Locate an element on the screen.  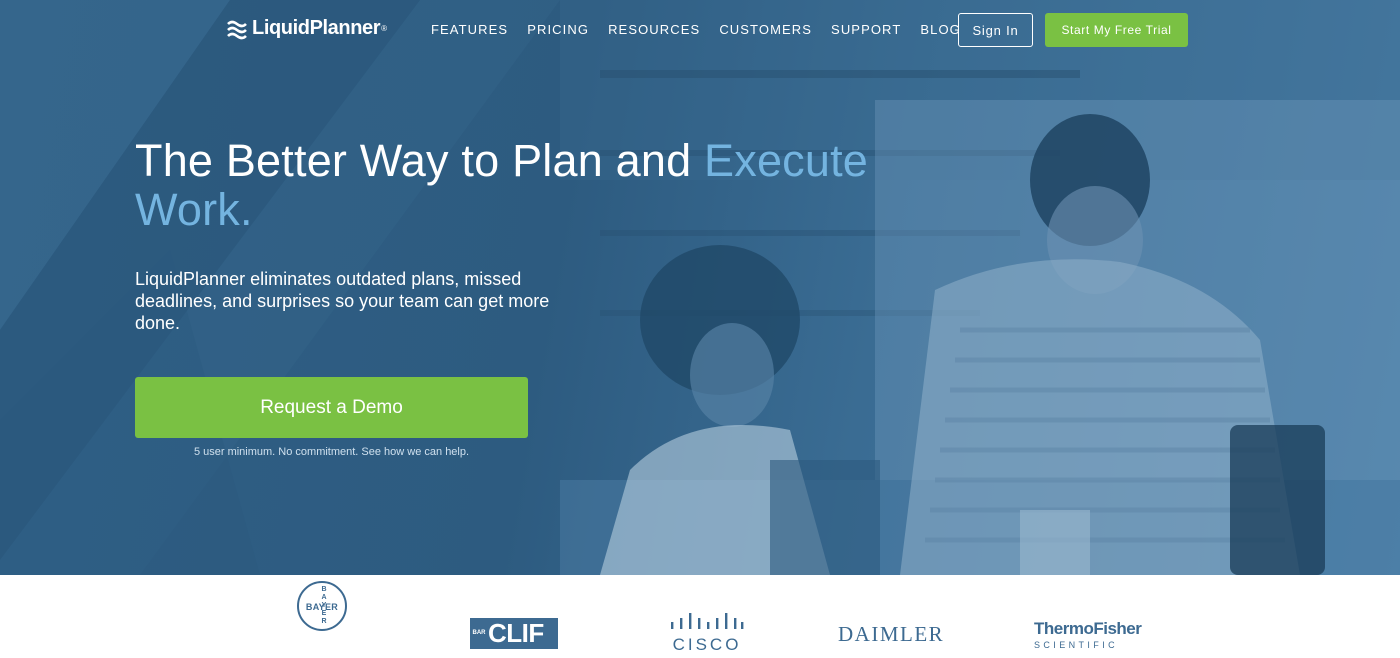
thermo-fisher-sub-text: SCIENTIFIC is located at coordinates (1076, 645).